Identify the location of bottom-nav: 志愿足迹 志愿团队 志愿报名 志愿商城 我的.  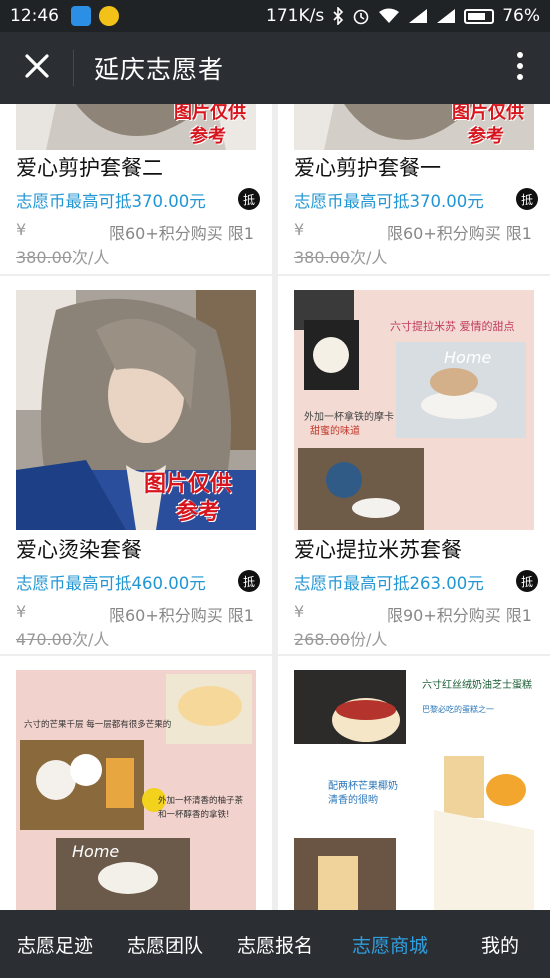
(275, 944).